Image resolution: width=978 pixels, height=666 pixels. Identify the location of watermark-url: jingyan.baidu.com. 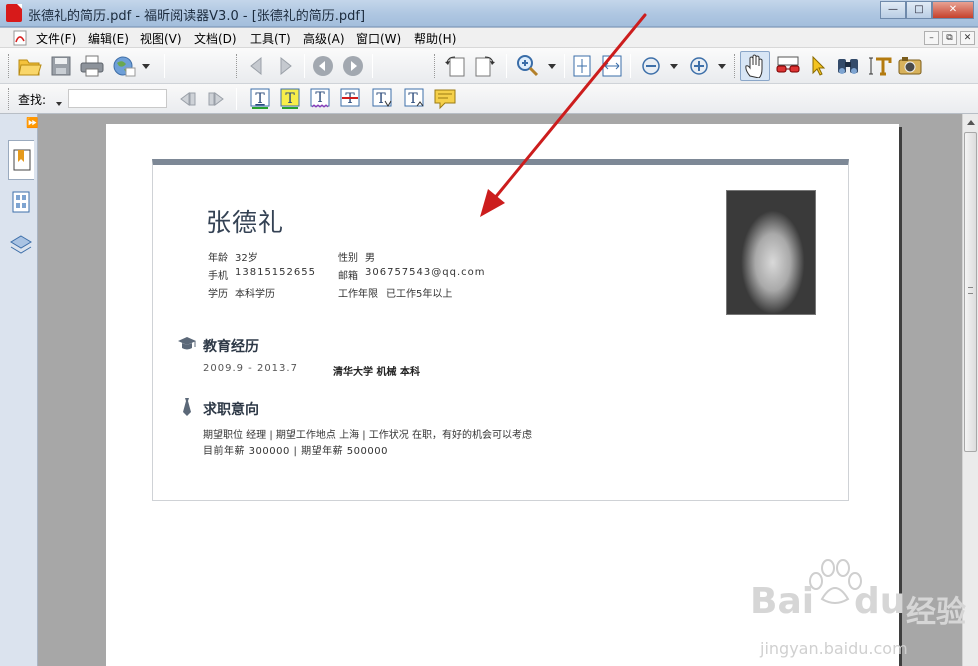
(834, 648).